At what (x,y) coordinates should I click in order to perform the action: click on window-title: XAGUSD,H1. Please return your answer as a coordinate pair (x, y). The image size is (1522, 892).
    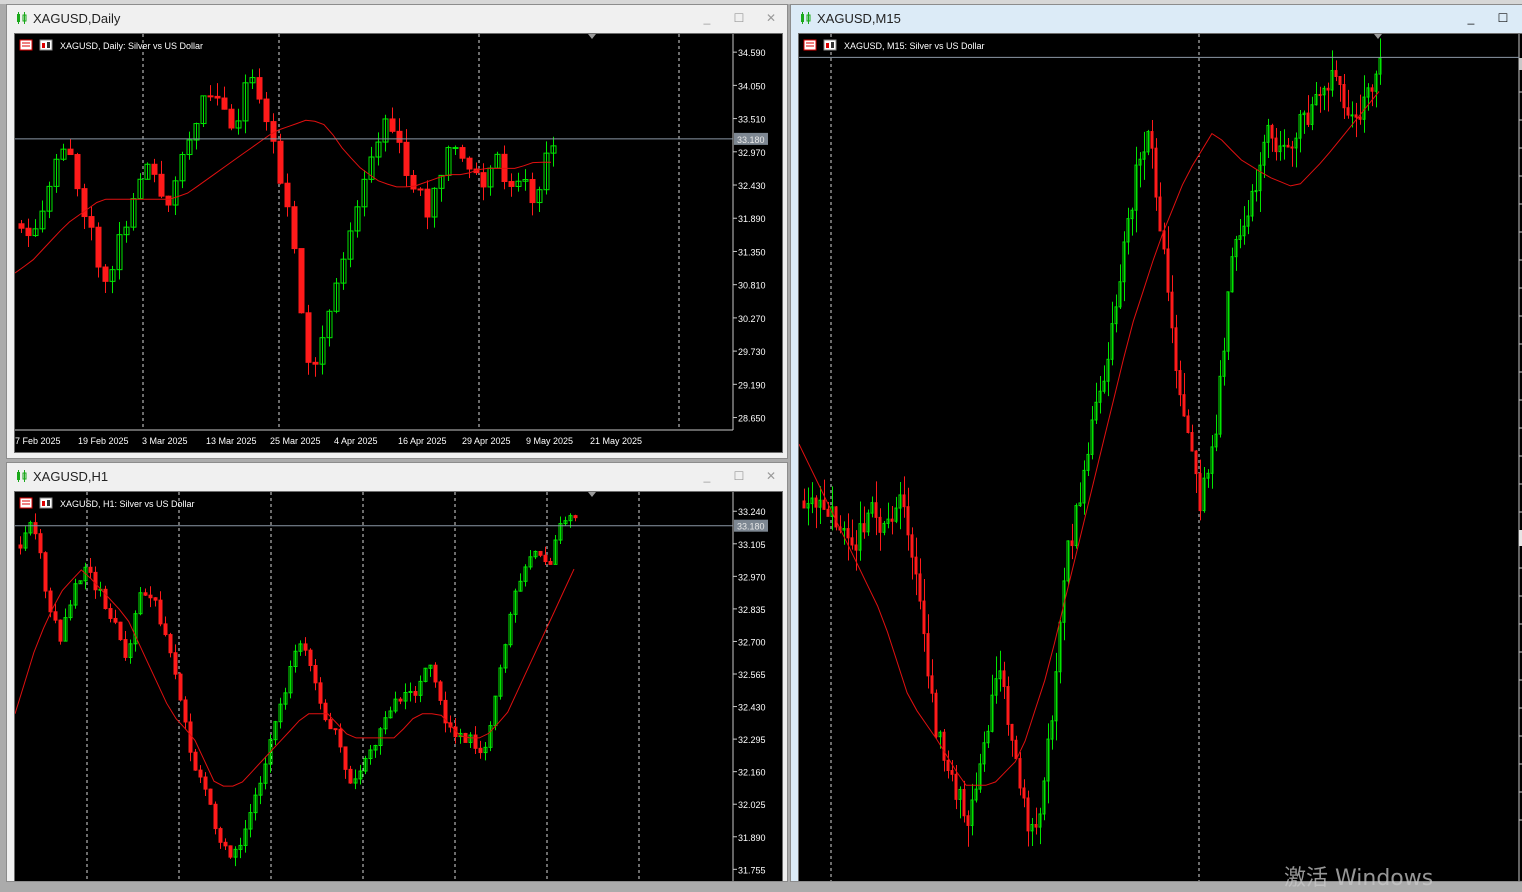
    Looking at the image, I should click on (71, 476).